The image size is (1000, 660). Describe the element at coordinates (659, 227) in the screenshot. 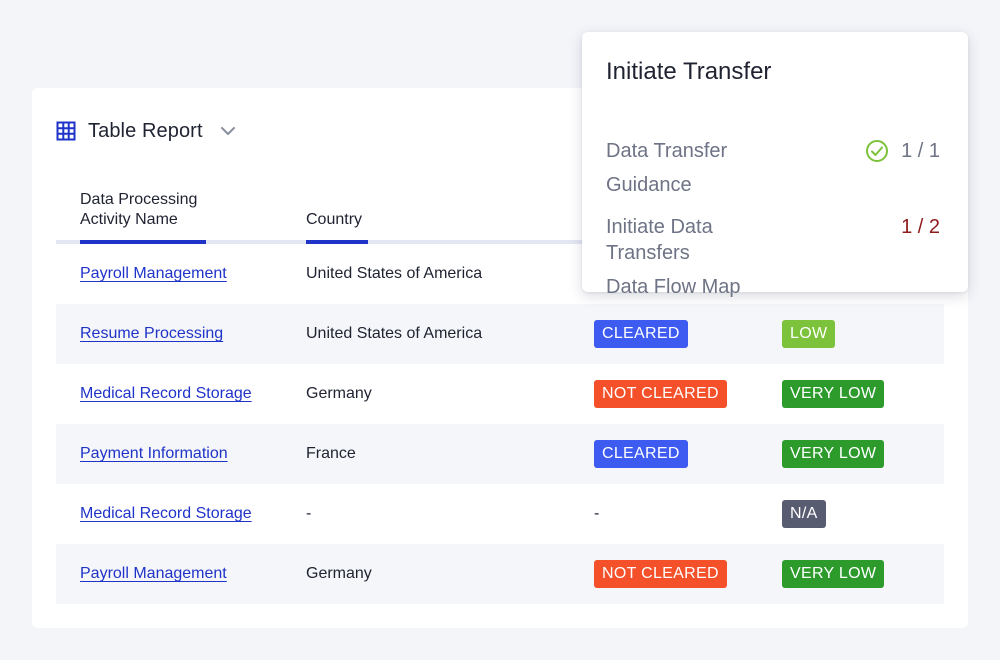

I see `step-initiate-line1: Initiate Data` at that location.